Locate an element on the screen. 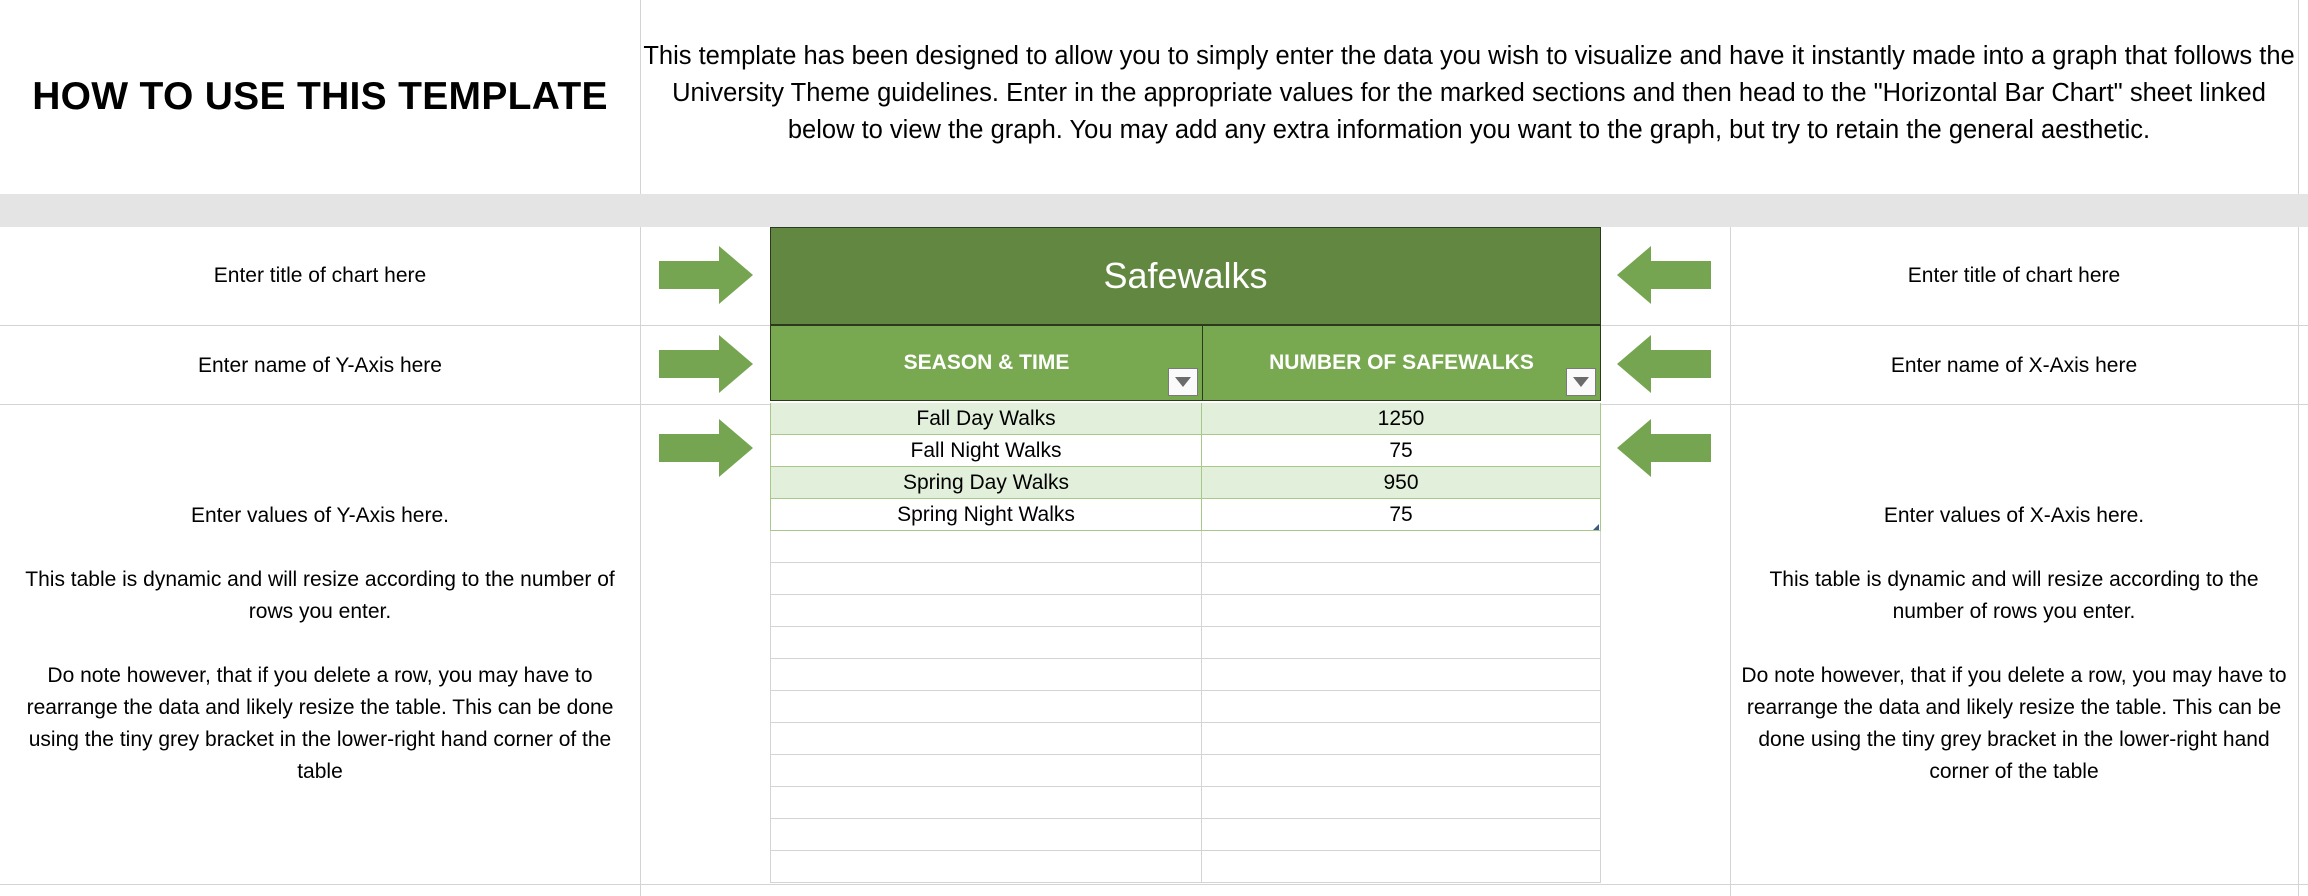 This screenshot has height=896, width=2308. column-header-season: SEASON & TIME is located at coordinates (986, 363).